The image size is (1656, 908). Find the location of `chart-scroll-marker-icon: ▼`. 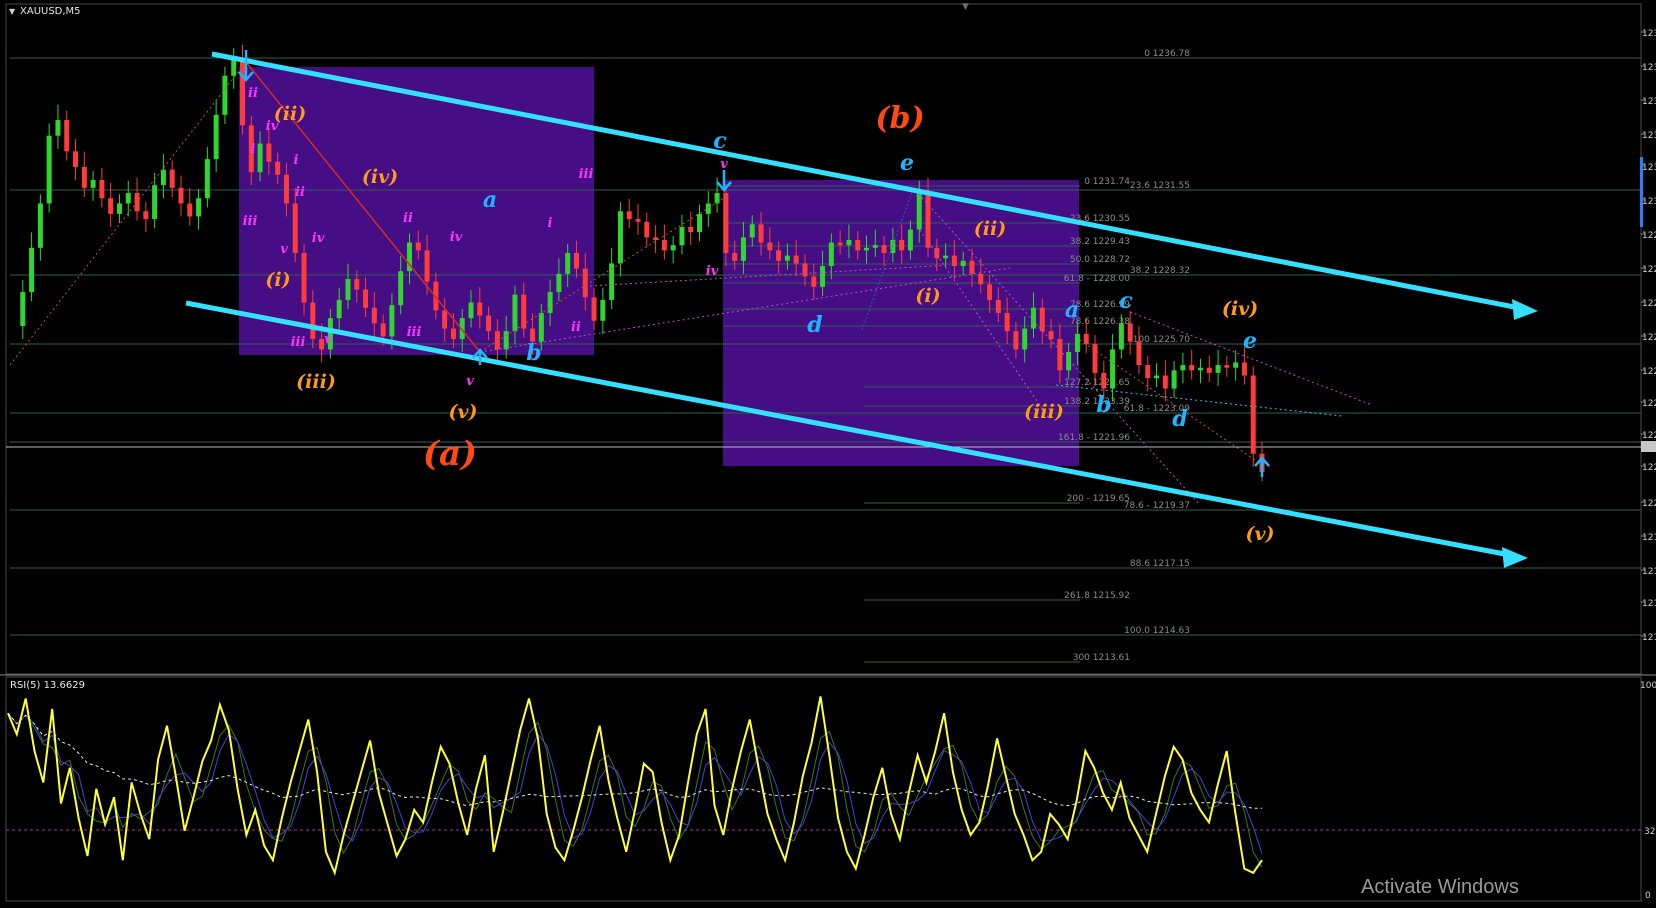

chart-scroll-marker-icon: ▼ is located at coordinates (965, 7).